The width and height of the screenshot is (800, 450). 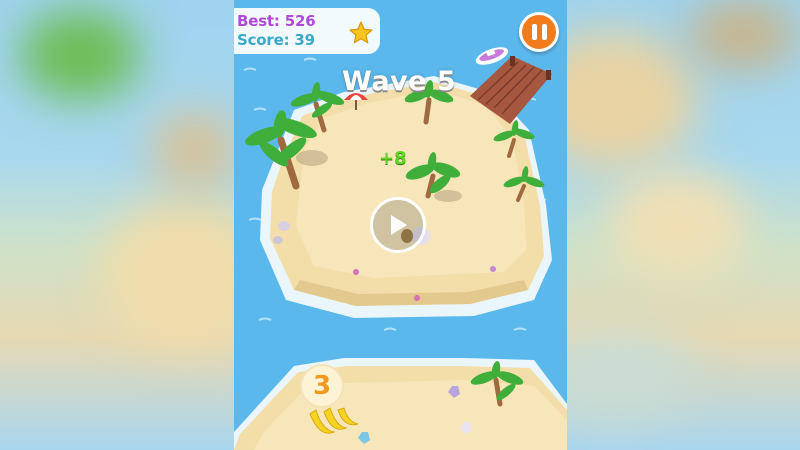 I want to click on star-icon, so click(x=361, y=32).